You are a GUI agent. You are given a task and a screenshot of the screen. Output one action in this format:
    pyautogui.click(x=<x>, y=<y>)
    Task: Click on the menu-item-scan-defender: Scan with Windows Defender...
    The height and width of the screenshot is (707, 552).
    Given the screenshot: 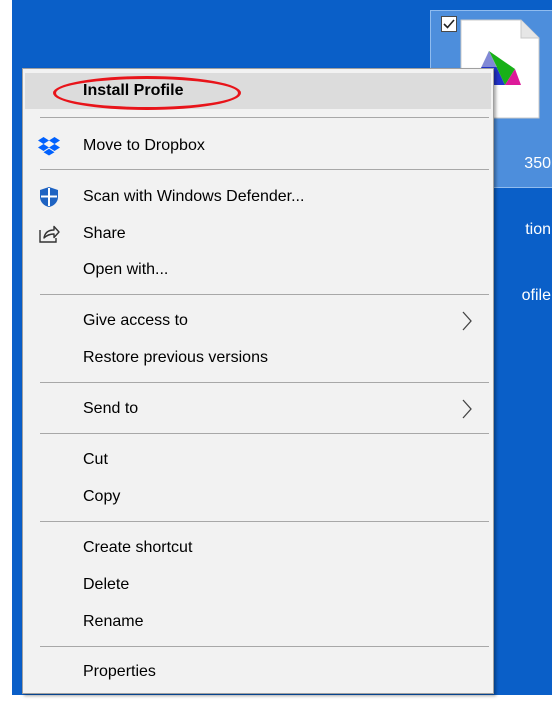 What is the action you would take?
    pyautogui.click(x=258, y=197)
    